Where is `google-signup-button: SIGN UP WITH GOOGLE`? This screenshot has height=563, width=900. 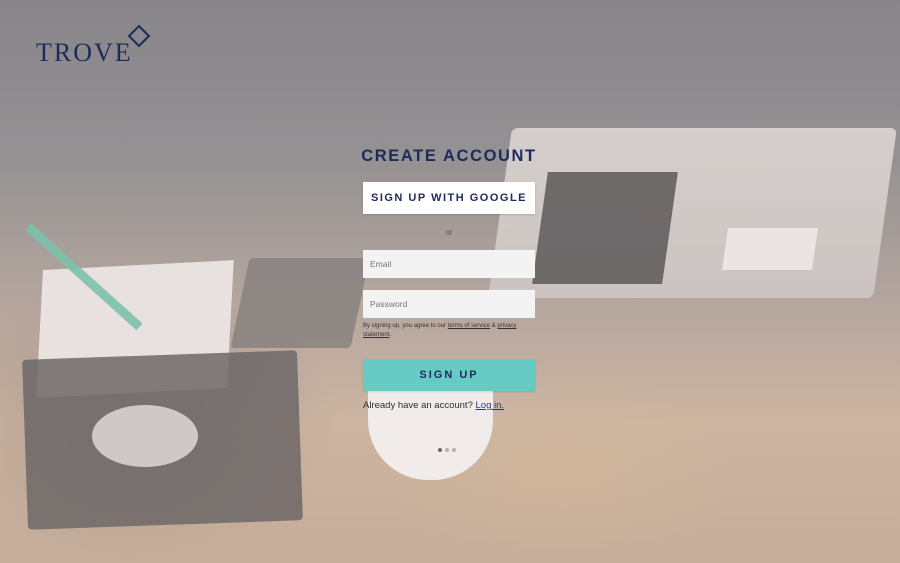 google-signup-button: SIGN UP WITH GOOGLE is located at coordinates (449, 198).